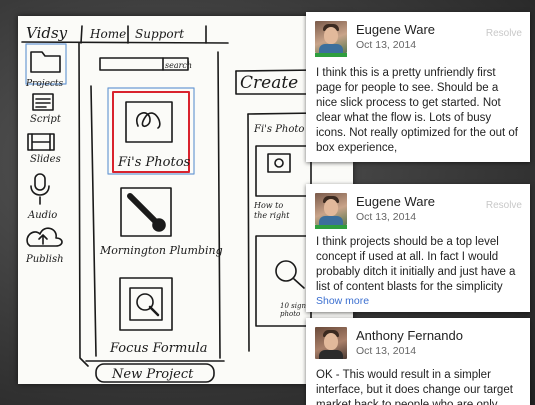 The image size is (535, 405). What do you see at coordinates (45, 62) in the screenshot?
I see `folder-icon` at bounding box center [45, 62].